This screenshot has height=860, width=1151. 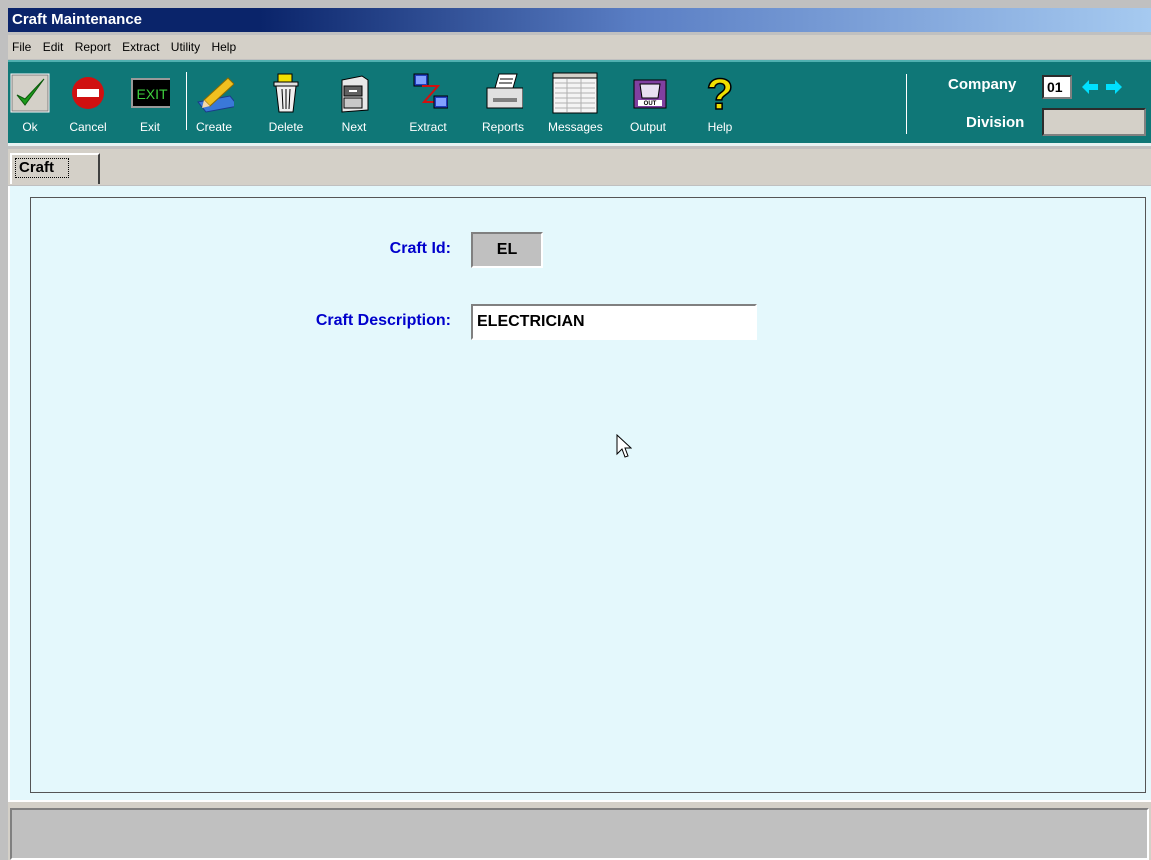 I want to click on craft-description-input, so click(x=614, y=322).